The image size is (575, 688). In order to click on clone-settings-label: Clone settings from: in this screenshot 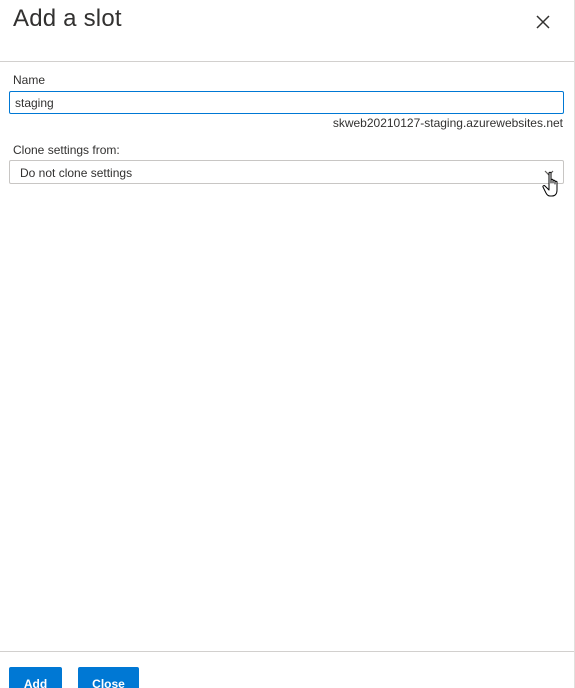, I will do `click(66, 150)`.